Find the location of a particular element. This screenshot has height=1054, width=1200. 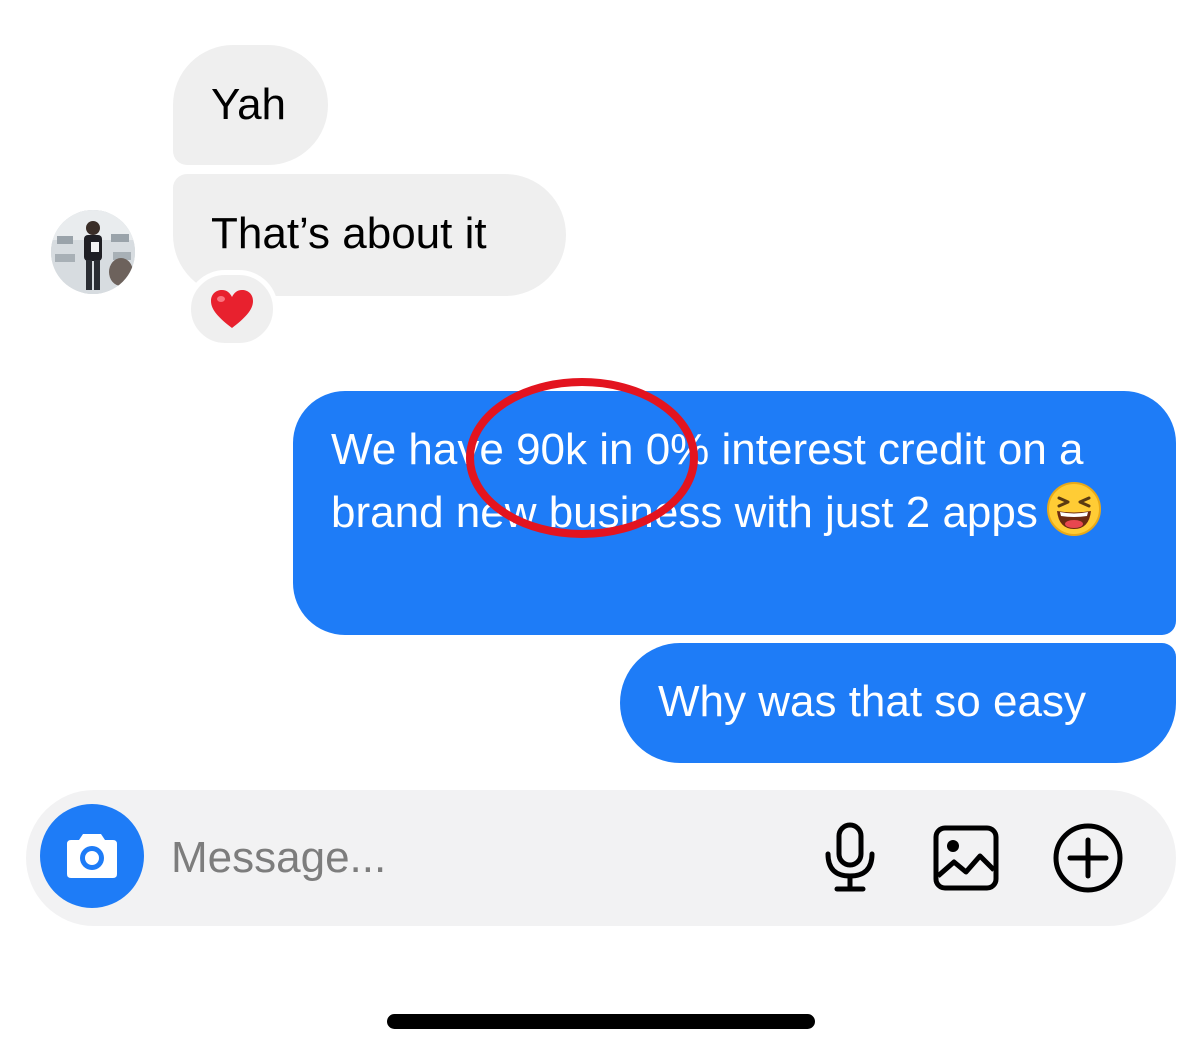

microphone-icon is located at coordinates (850, 857).